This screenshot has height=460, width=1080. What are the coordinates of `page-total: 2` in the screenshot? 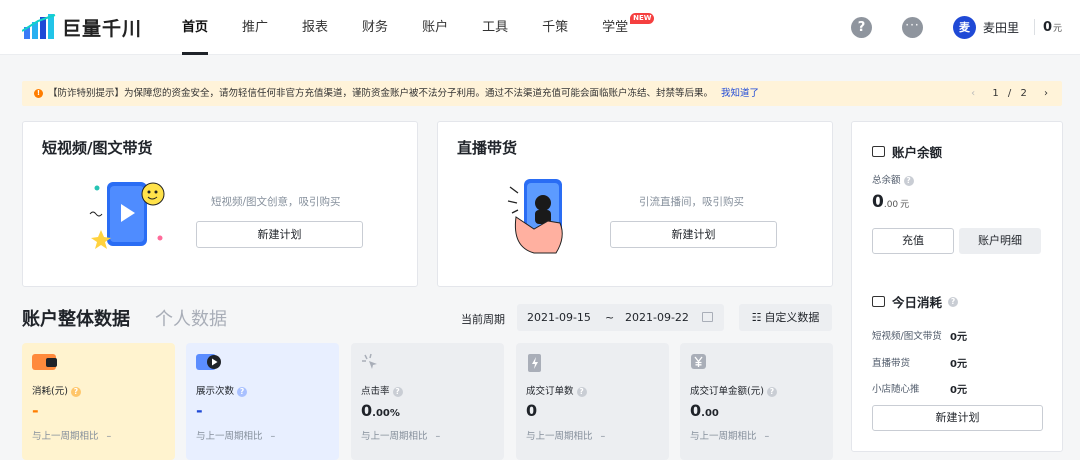 It's located at (1023, 93).